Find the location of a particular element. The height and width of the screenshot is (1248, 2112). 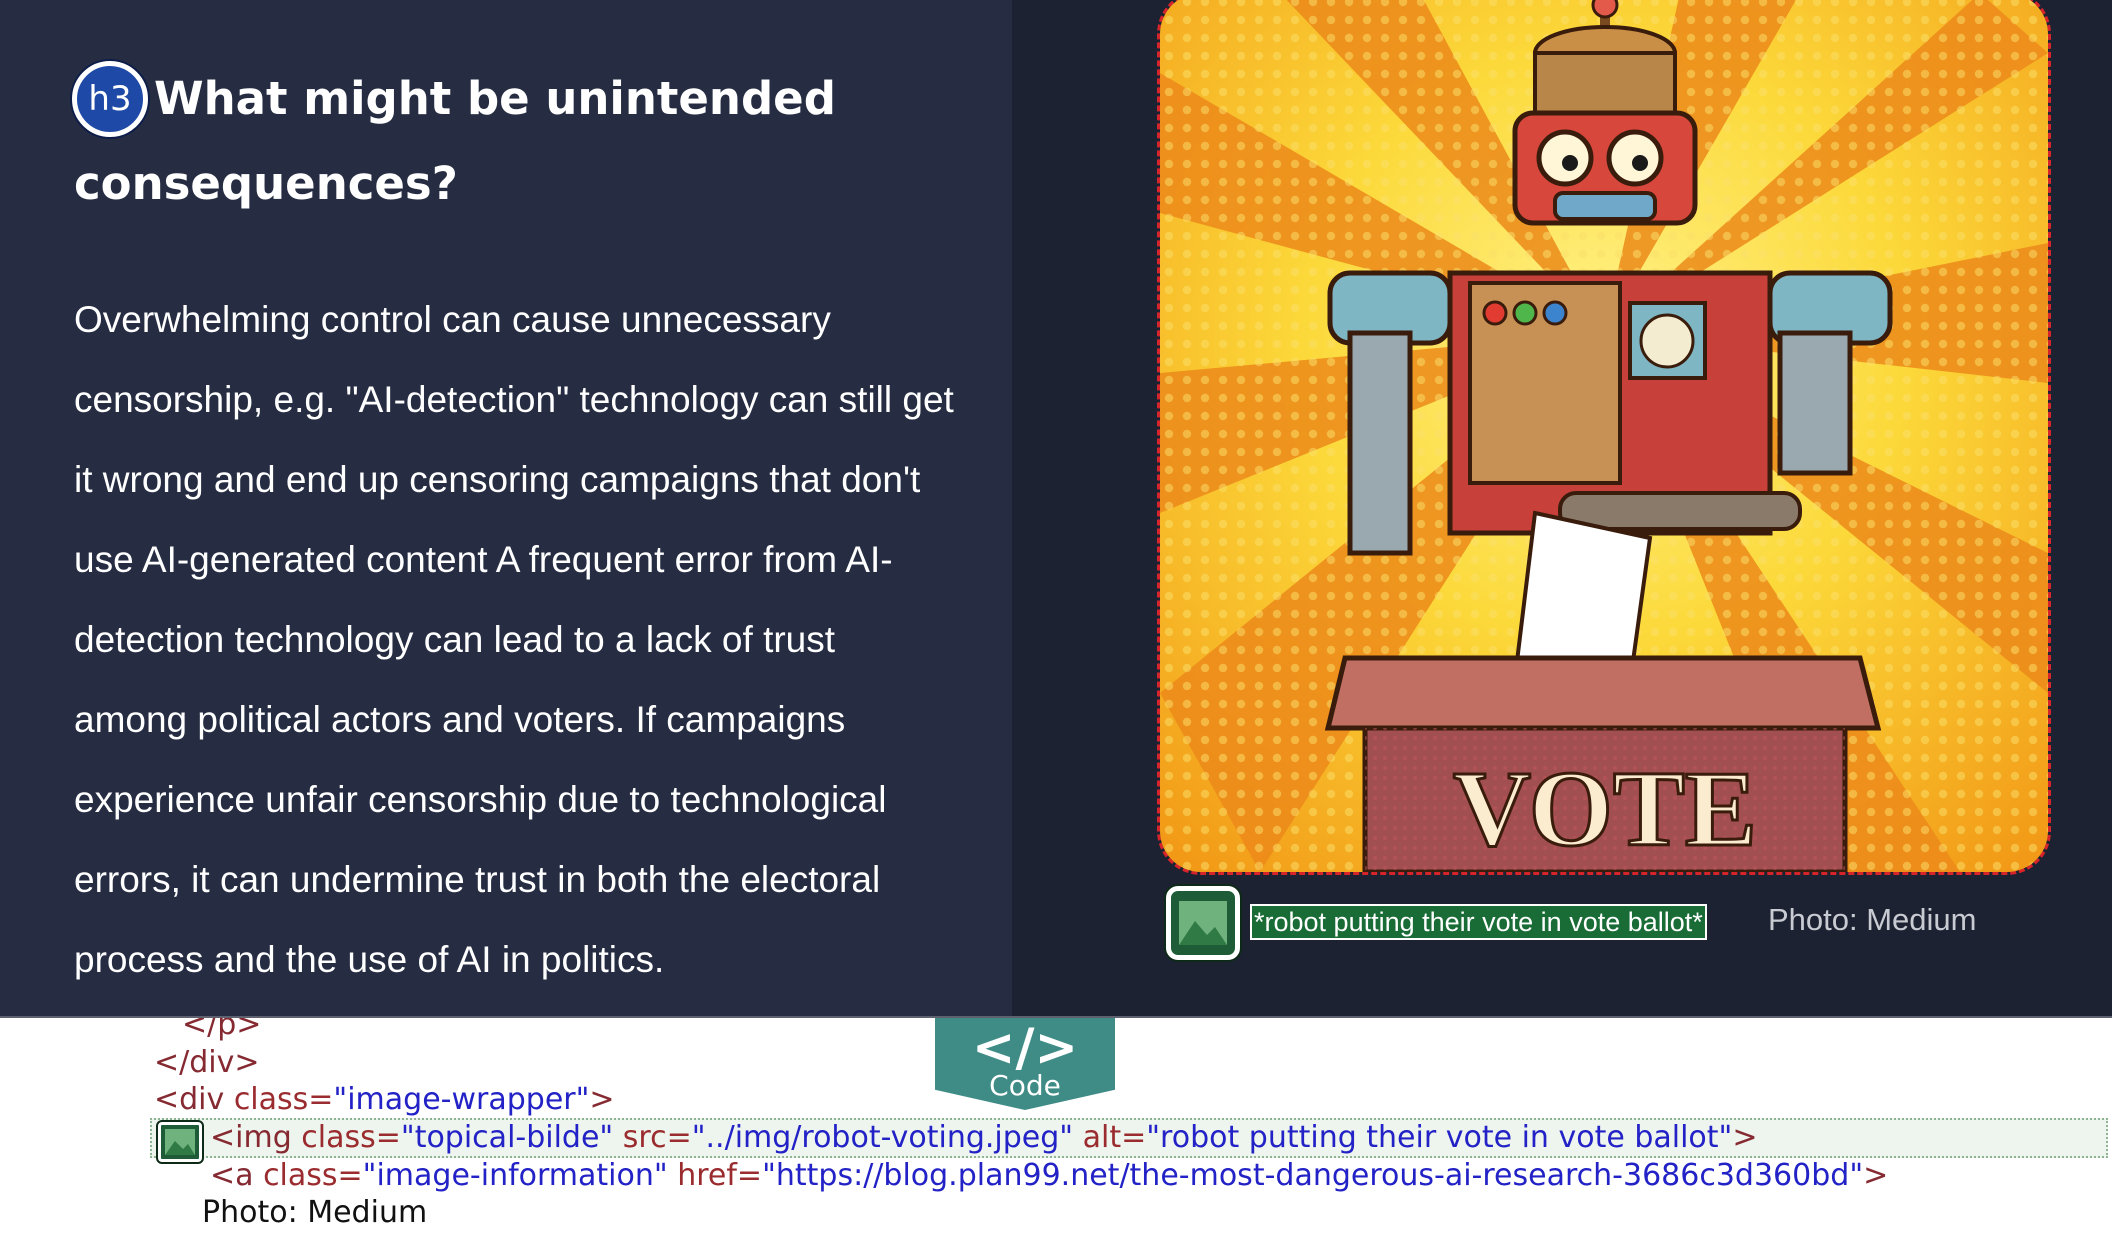

code-attr: src= is located at coordinates (652, 1137).